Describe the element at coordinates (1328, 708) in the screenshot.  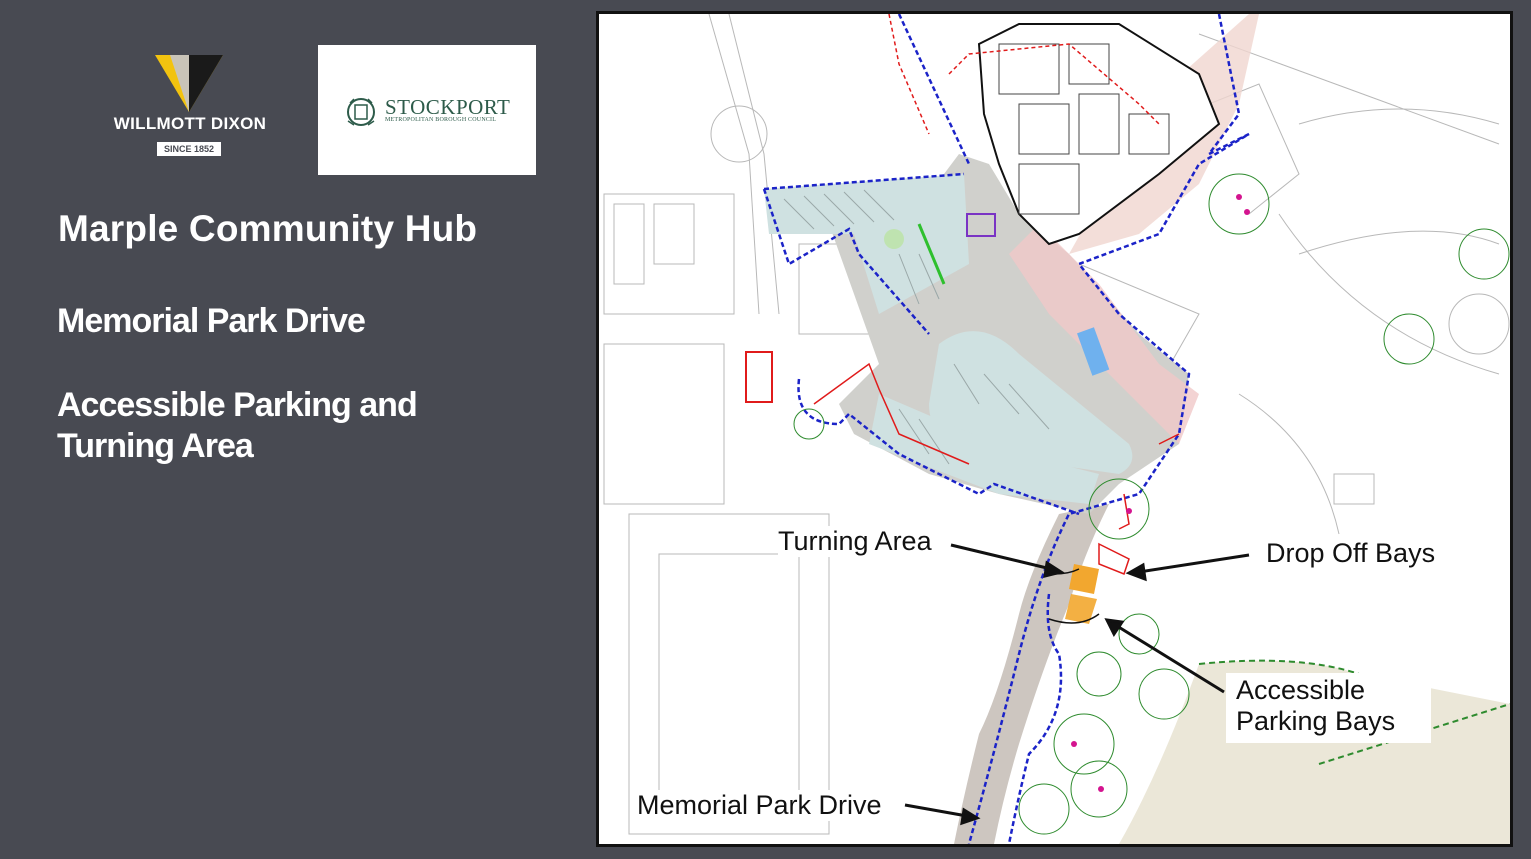
I see `callout-accessible-parking-bays: Accessible Parking Bays` at that location.